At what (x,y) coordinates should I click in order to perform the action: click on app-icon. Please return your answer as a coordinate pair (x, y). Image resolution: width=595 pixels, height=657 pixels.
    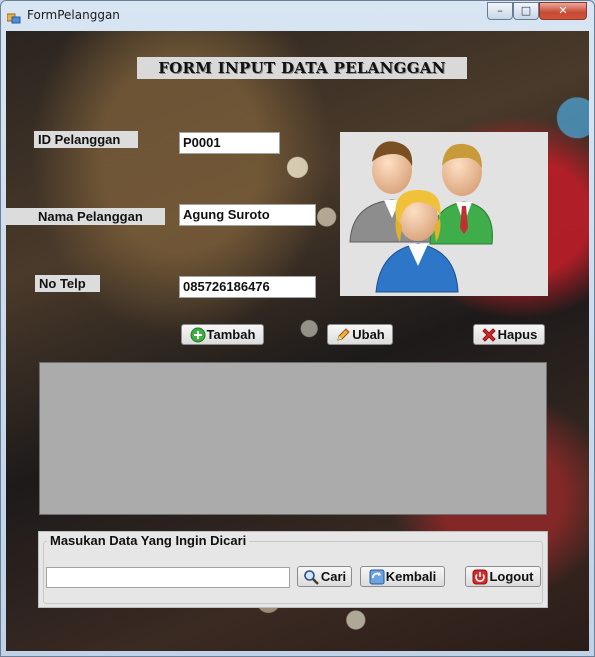
    Looking at the image, I should click on (13, 16).